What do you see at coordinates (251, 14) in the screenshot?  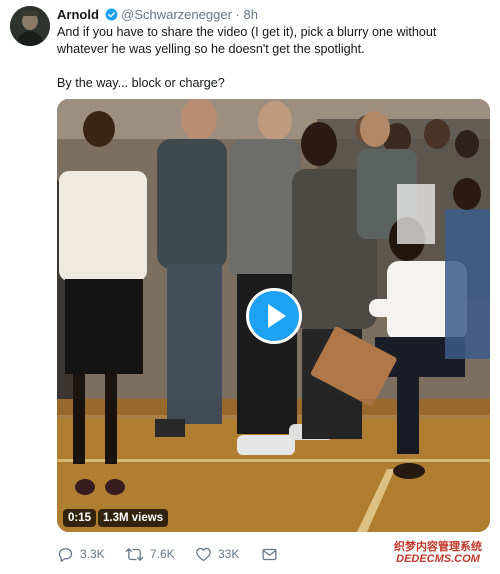 I see `tweet-timestamp: 8h` at bounding box center [251, 14].